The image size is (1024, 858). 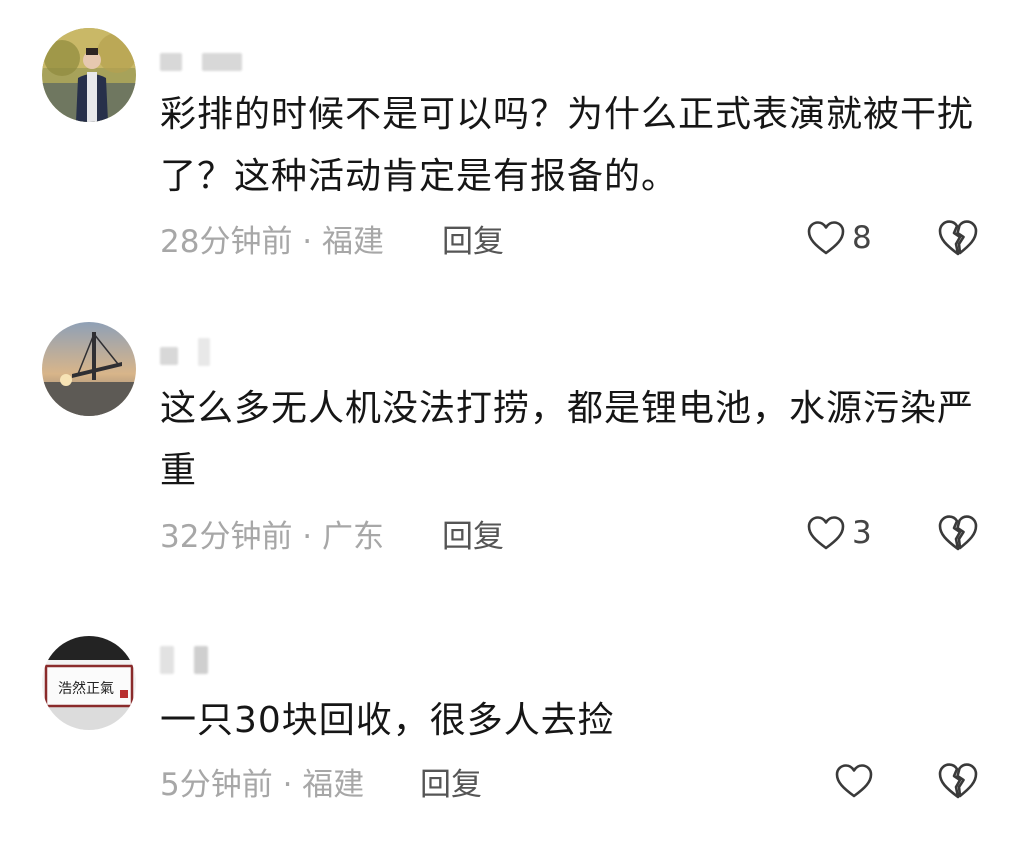 I want to click on like-button, so click(x=857, y=781).